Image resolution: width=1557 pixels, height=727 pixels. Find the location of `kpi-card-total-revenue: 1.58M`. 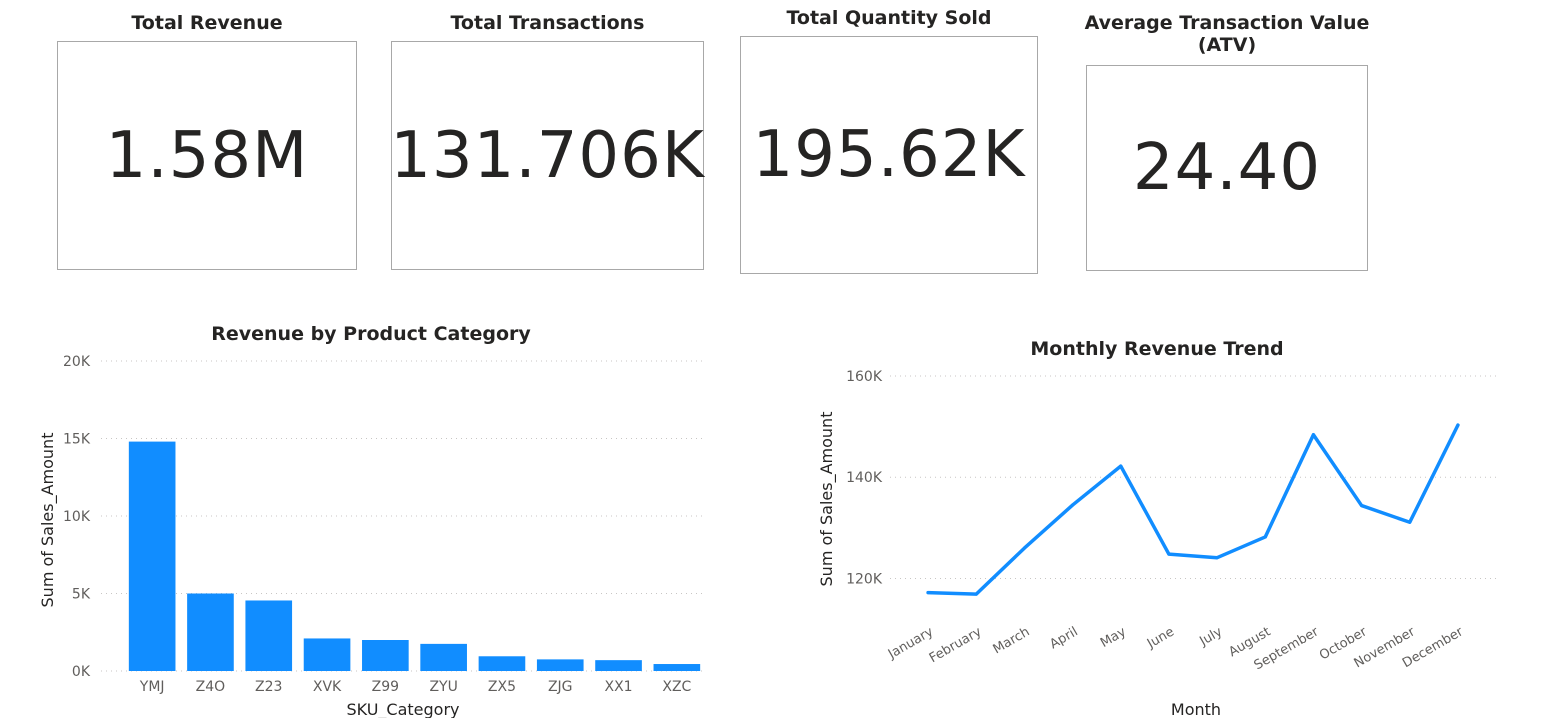

kpi-card-total-revenue: 1.58M is located at coordinates (207, 155).